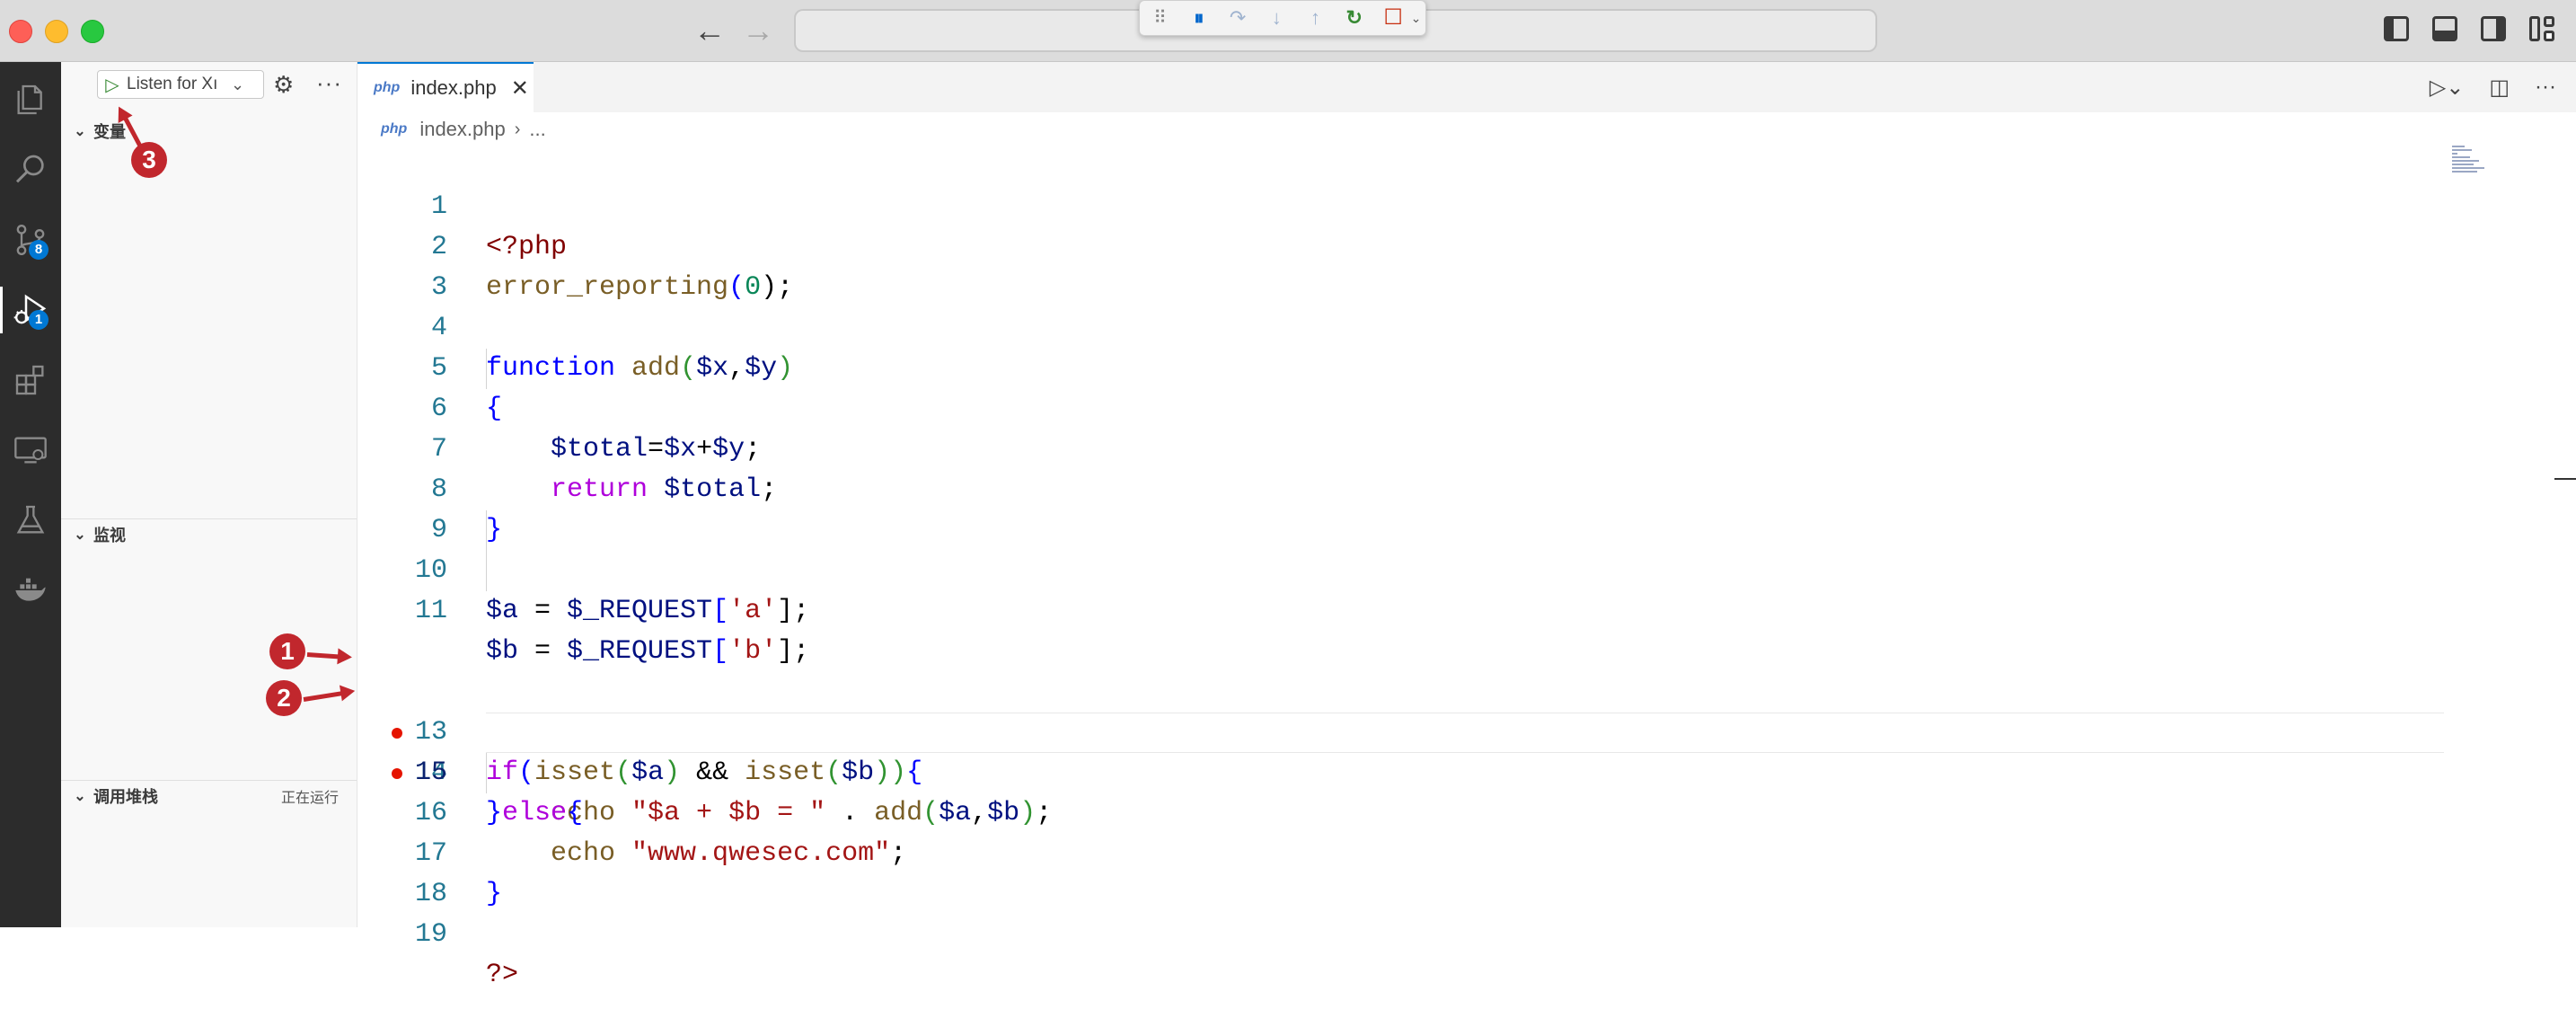  Describe the element at coordinates (453, 87) in the screenshot. I see `tab-label: index.php` at that location.